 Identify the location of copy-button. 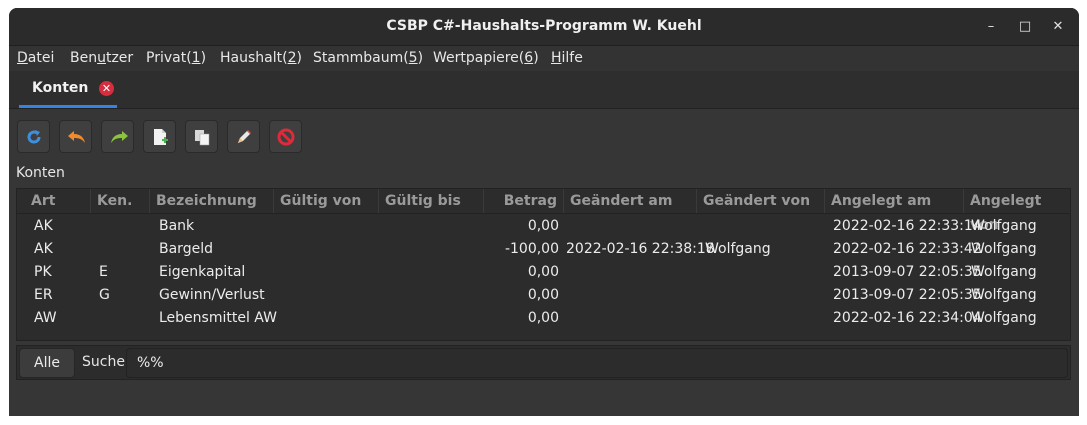
(201, 136).